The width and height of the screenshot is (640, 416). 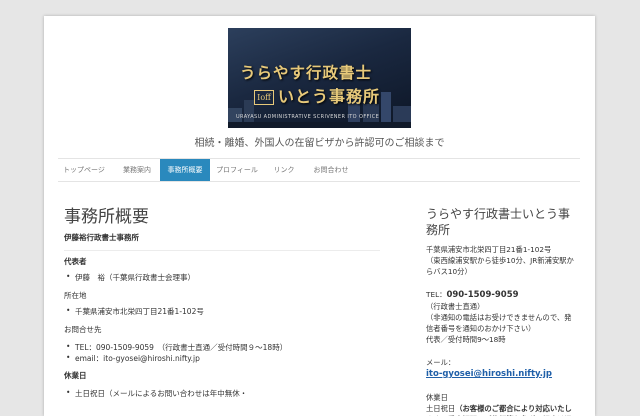 I want to click on sidebar-mail-link: ito-gyosei@hiroshi.nifty.jp, so click(x=489, y=374).